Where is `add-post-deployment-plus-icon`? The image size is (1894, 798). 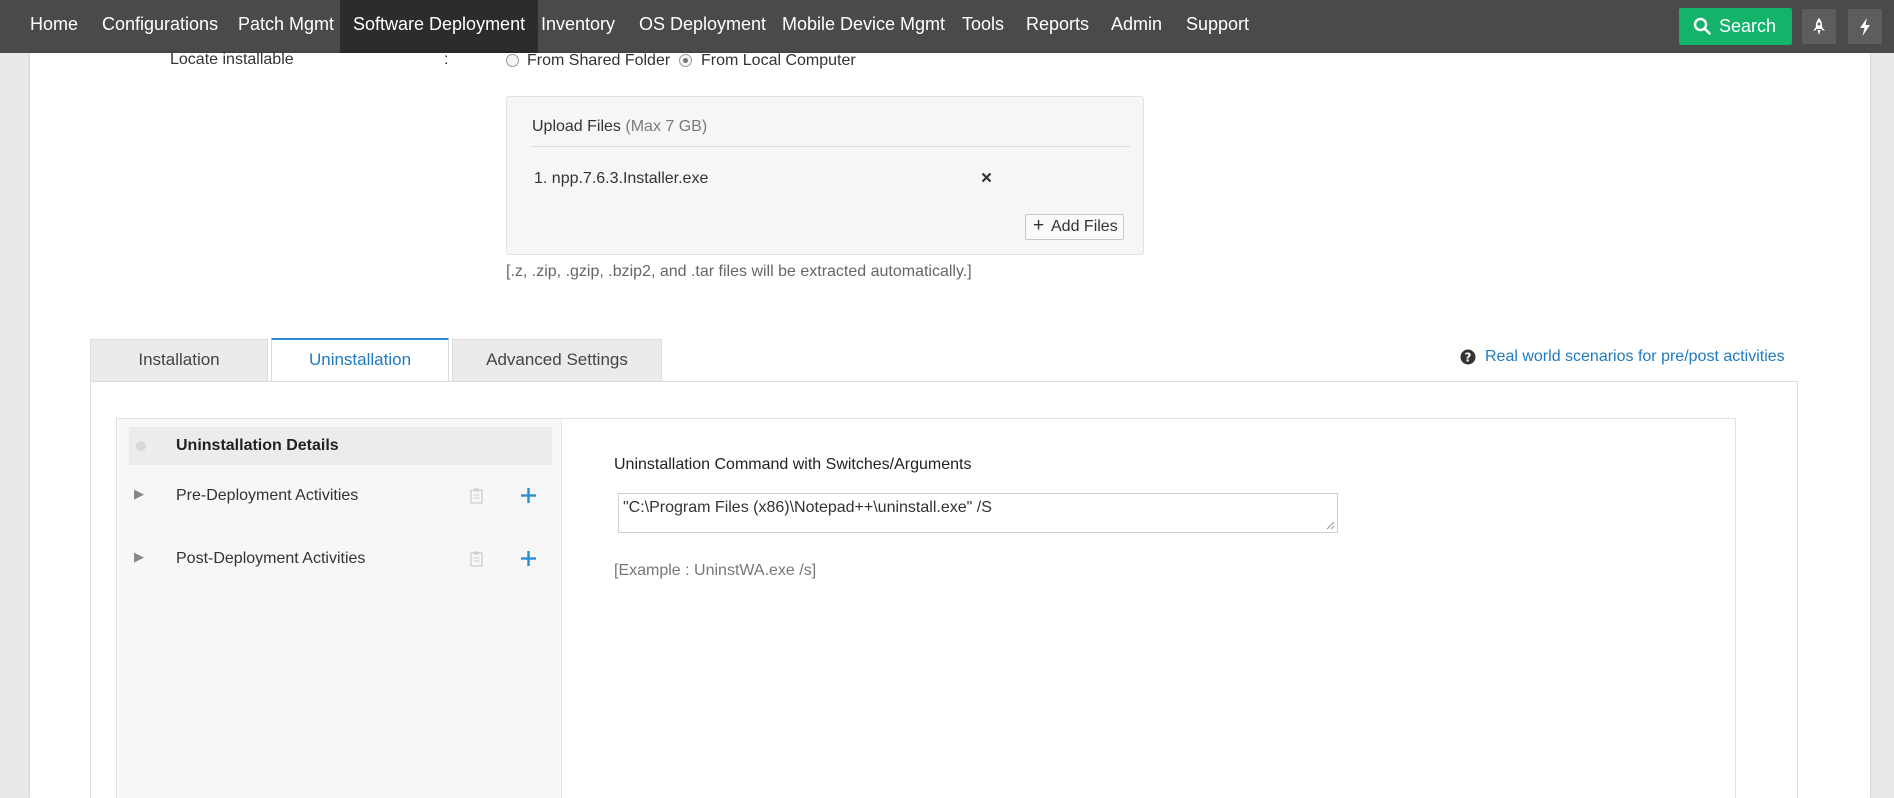
add-post-deployment-plus-icon is located at coordinates (528, 558).